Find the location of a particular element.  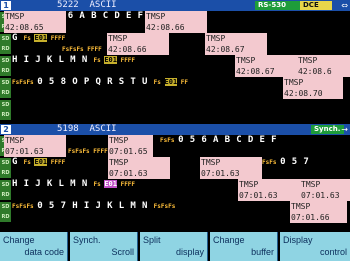

change-buffer-button: Change buffer is located at coordinates (244, 246).